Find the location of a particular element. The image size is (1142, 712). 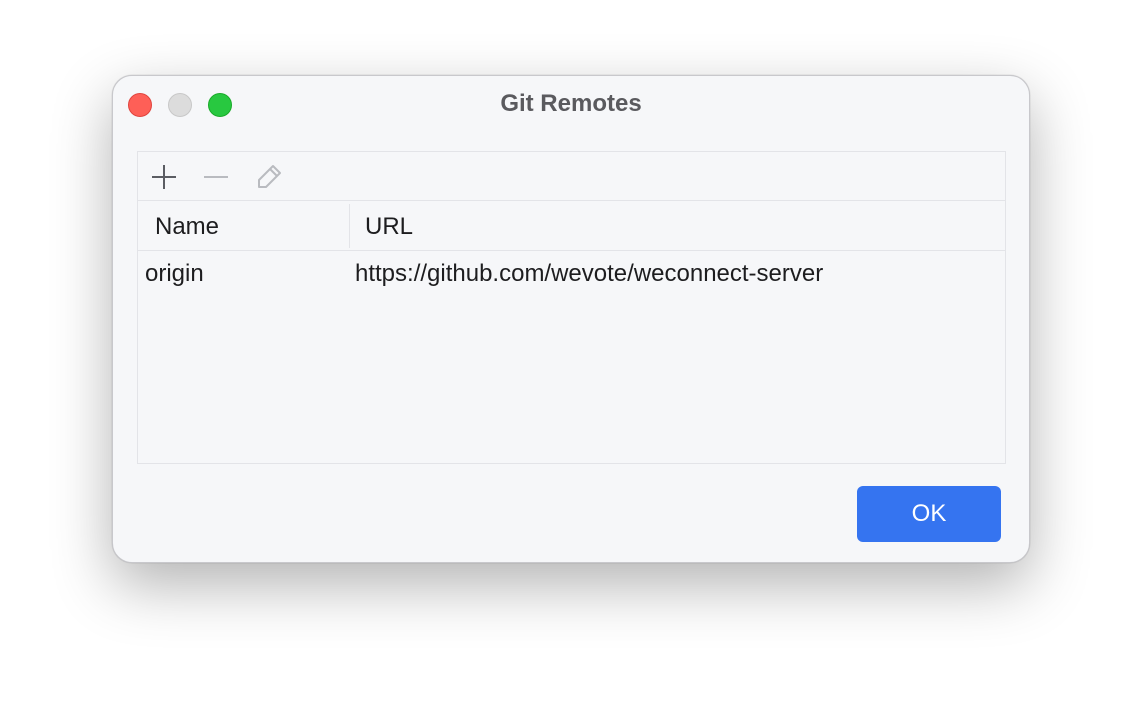

minus-icon is located at coordinates (216, 177).